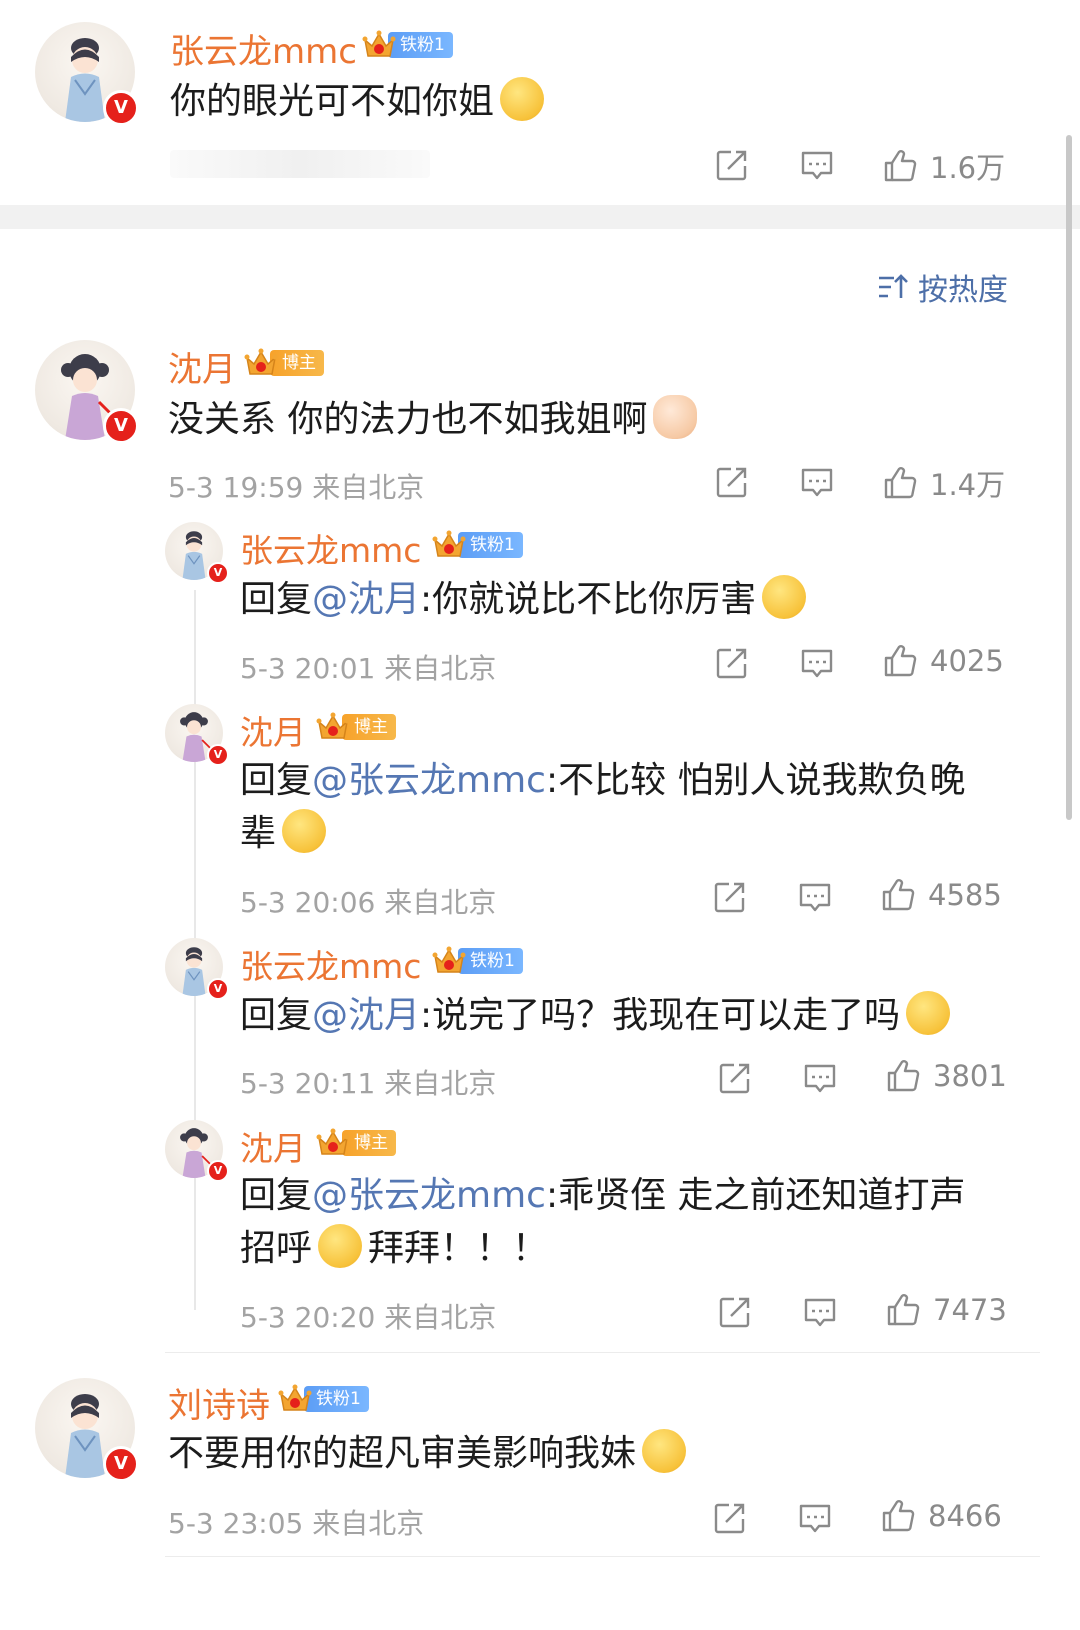 This screenshot has height=1630, width=1080. I want to click on like-count: 4585, so click(965, 895).